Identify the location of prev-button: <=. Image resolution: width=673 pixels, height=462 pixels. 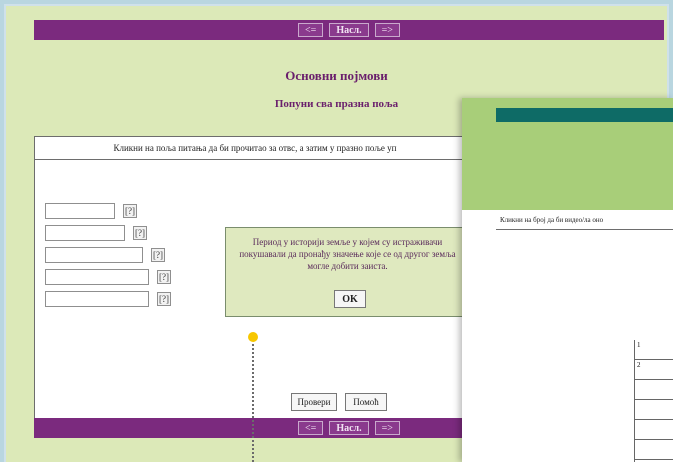
(311, 30).